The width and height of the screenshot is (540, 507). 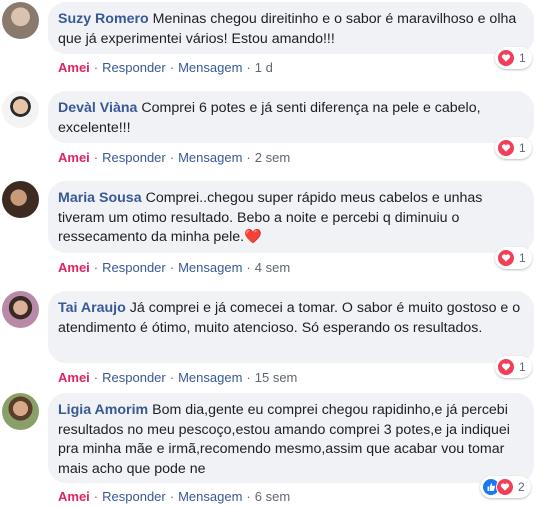 What do you see at coordinates (521, 487) in the screenshot?
I see `reaction-count: 2` at bounding box center [521, 487].